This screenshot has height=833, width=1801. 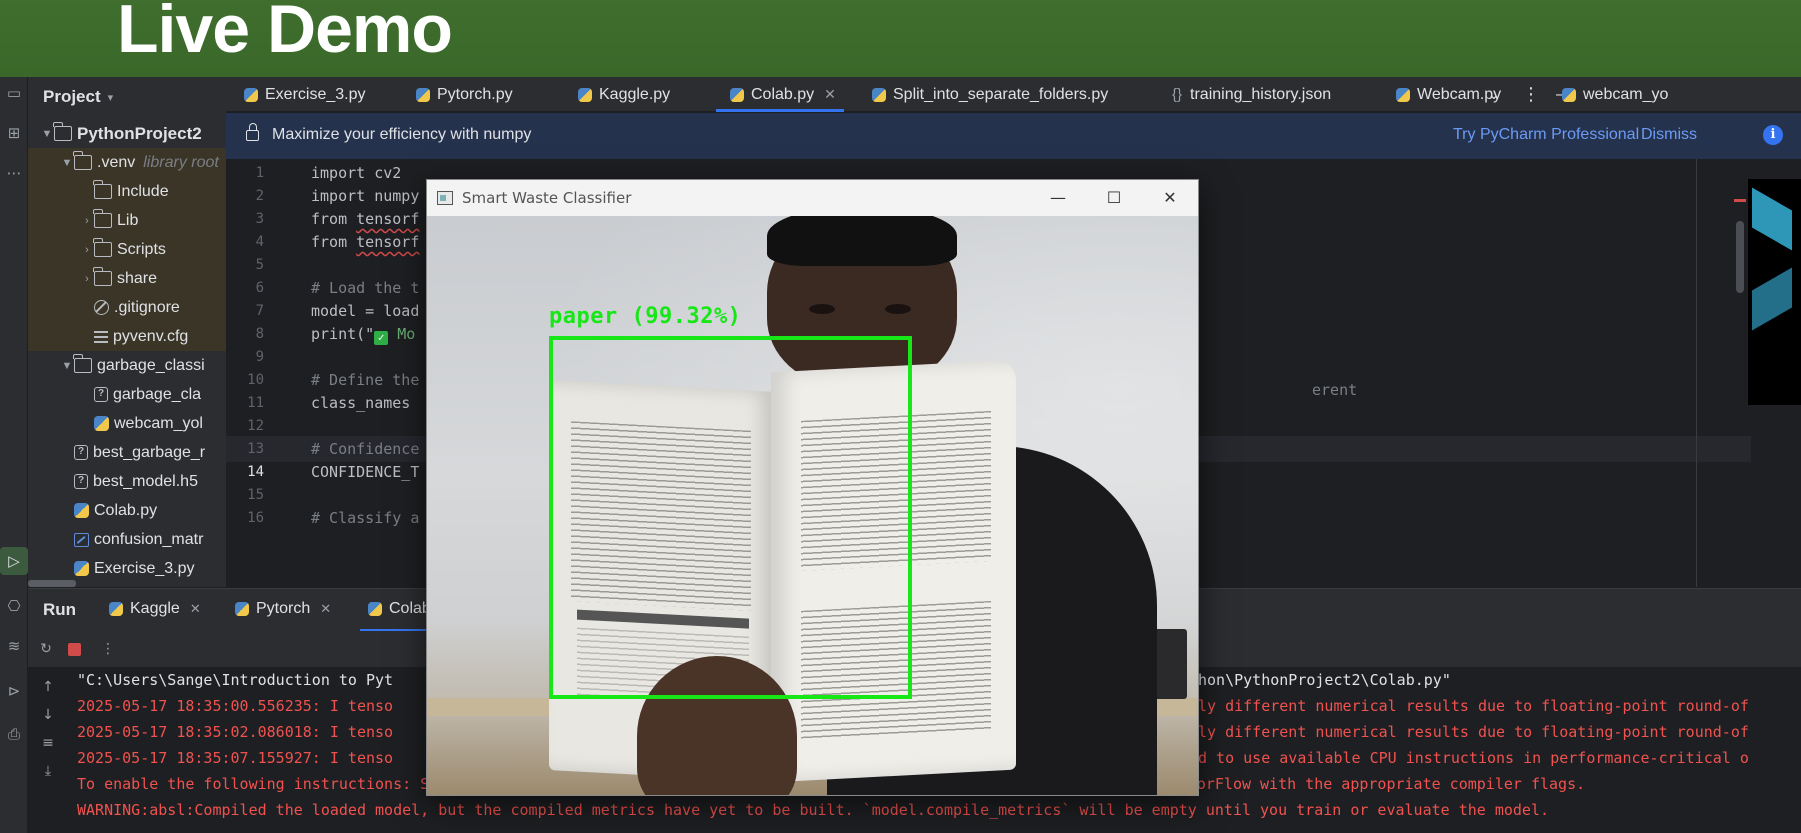 I want to click on tree-item: ▼ .venv library root, so click(x=127, y=162).